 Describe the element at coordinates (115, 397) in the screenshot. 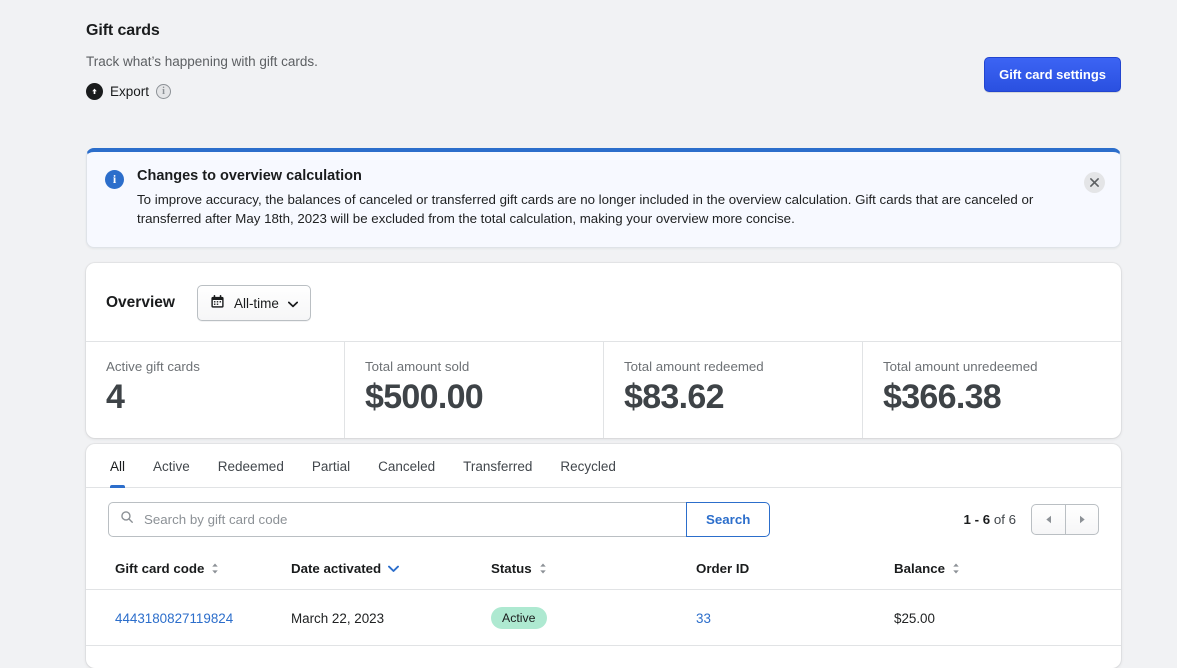

I see `metric-value: 4` at that location.